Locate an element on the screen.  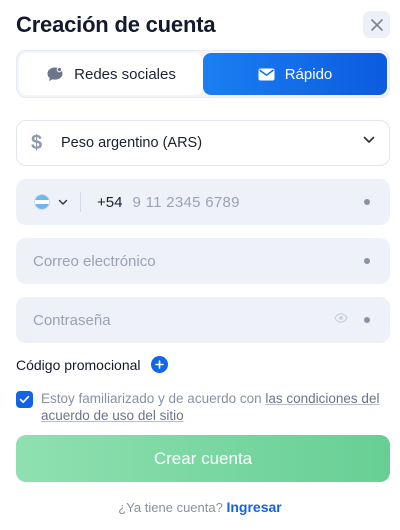
page-title: Creación de cuenta is located at coordinates (116, 24).